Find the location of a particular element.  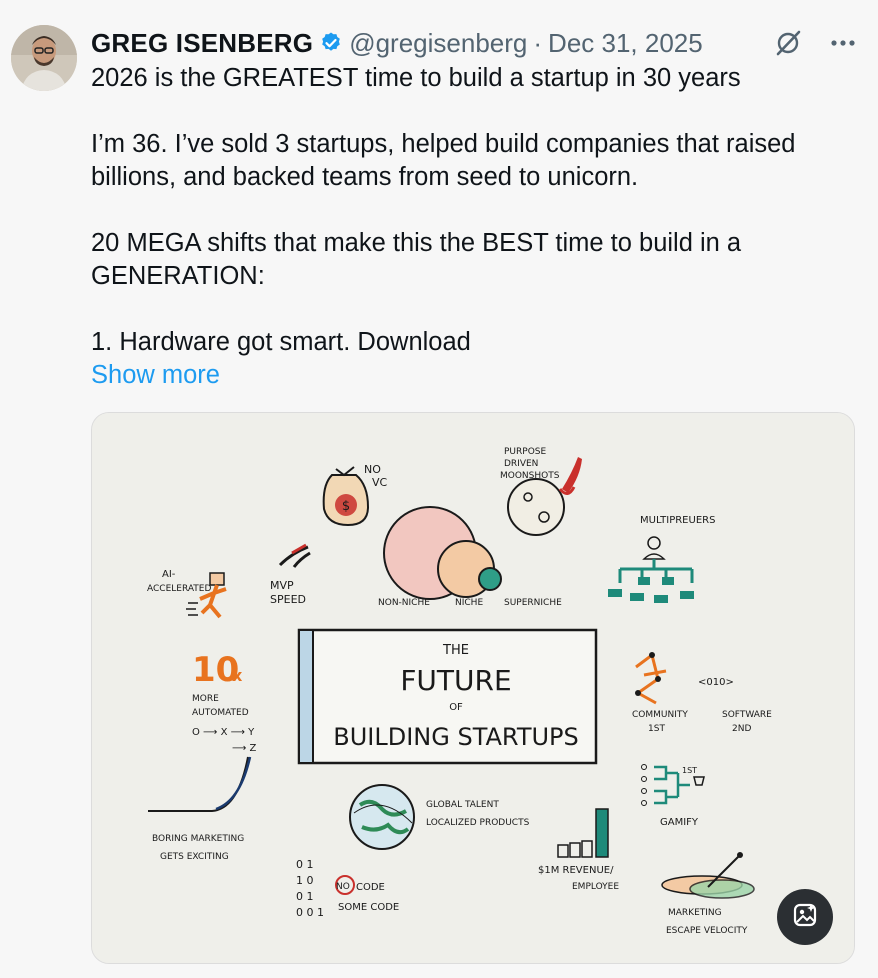

binary-4: 0 0 1 is located at coordinates (310, 912).